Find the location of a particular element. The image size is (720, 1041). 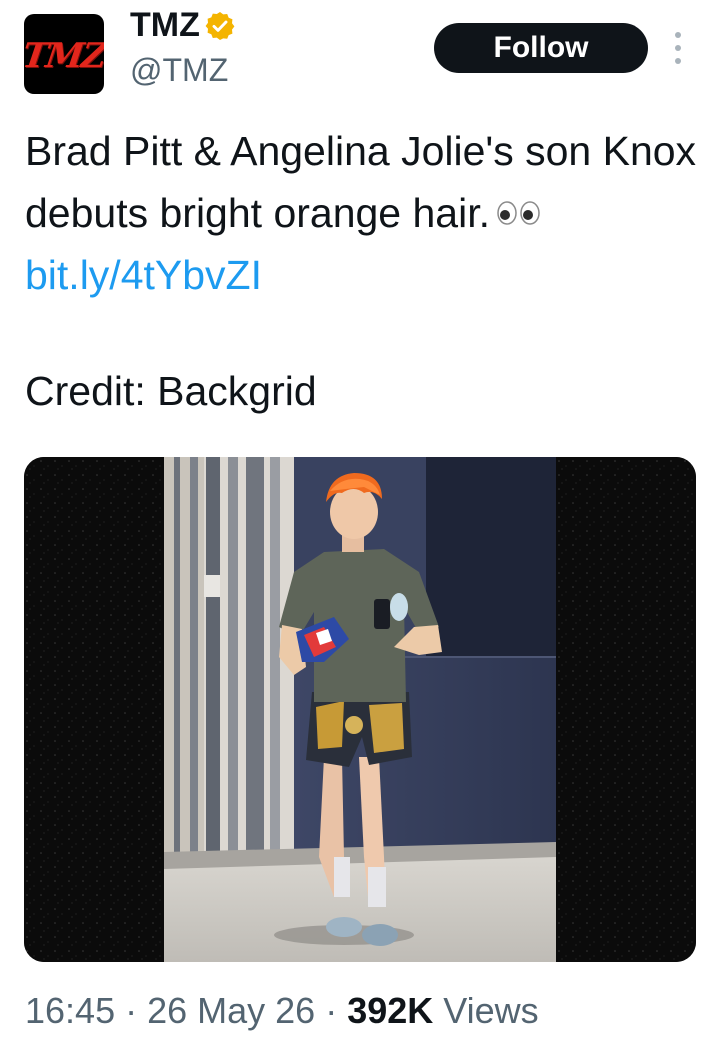

tweet-time: 16:45 is located at coordinates (70, 1010).